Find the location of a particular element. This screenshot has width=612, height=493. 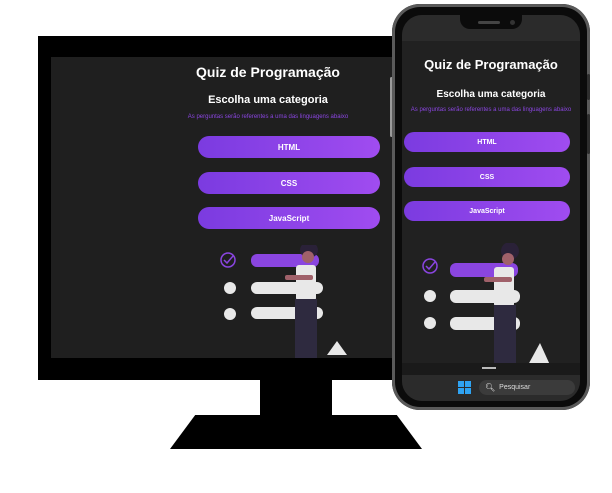

monitor-base is located at coordinates (296, 432).